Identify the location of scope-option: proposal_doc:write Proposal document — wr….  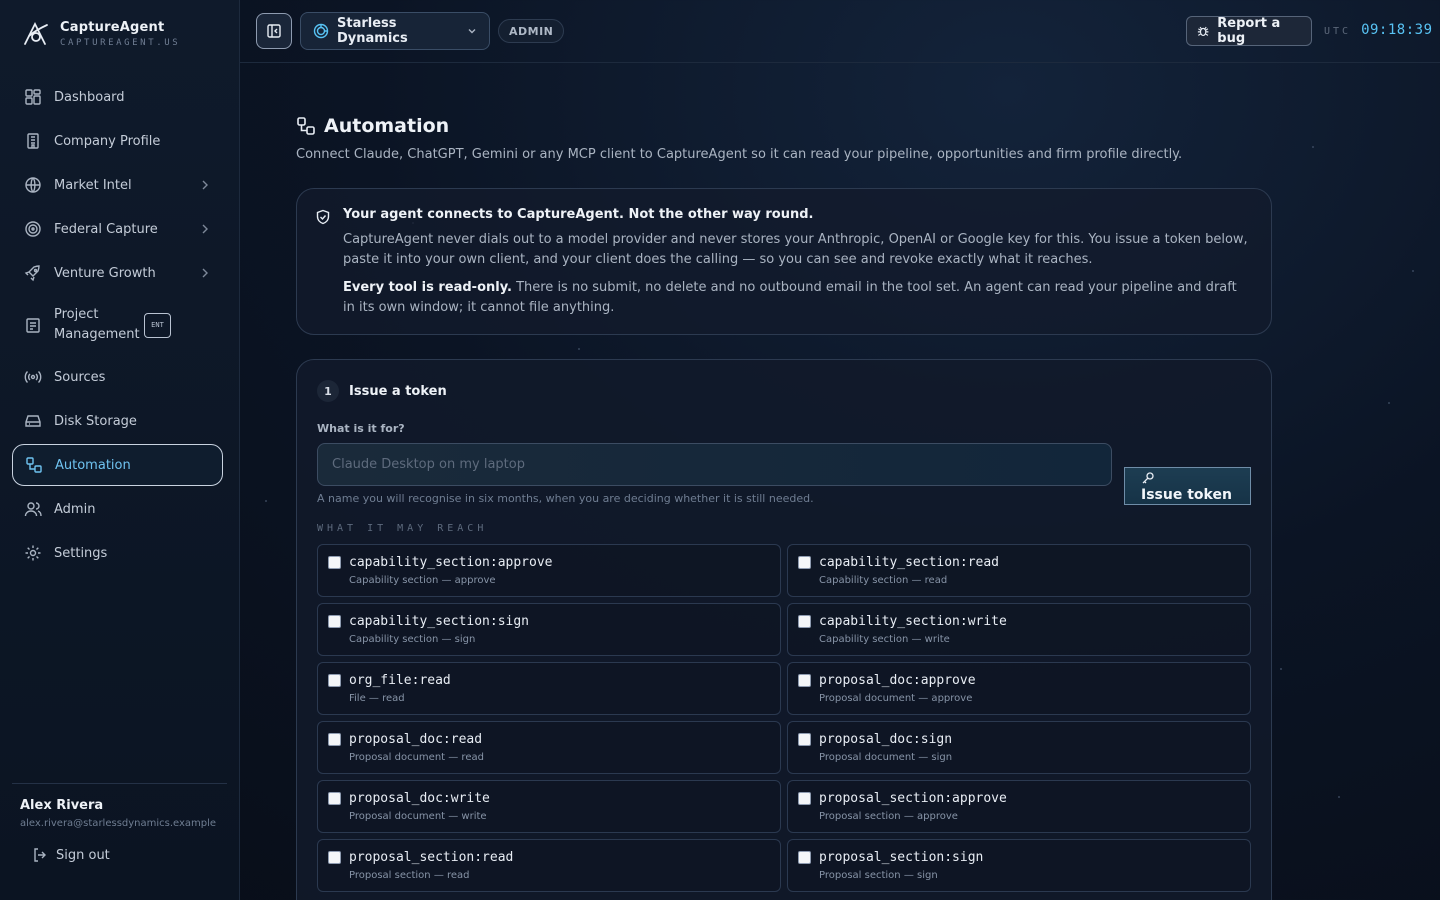
(549, 806).